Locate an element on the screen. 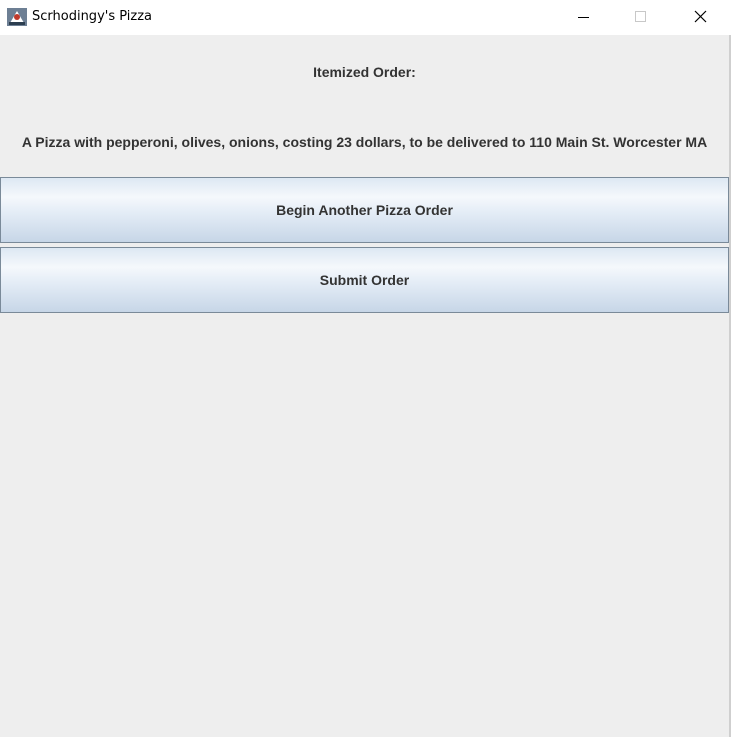  maximize-icon is located at coordinates (640, 16).